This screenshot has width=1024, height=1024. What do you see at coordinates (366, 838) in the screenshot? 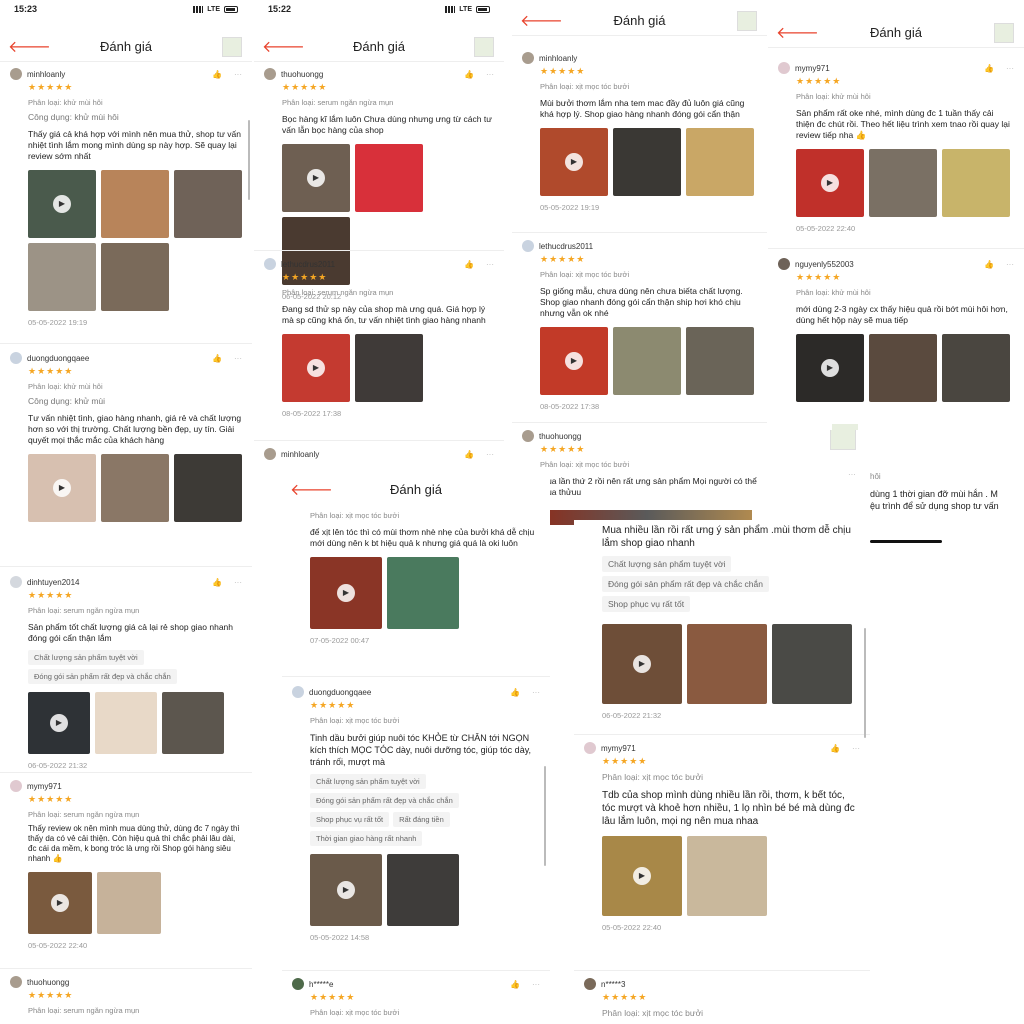
I see `tag: Thời gian giao hàng rất nhanh` at bounding box center [366, 838].